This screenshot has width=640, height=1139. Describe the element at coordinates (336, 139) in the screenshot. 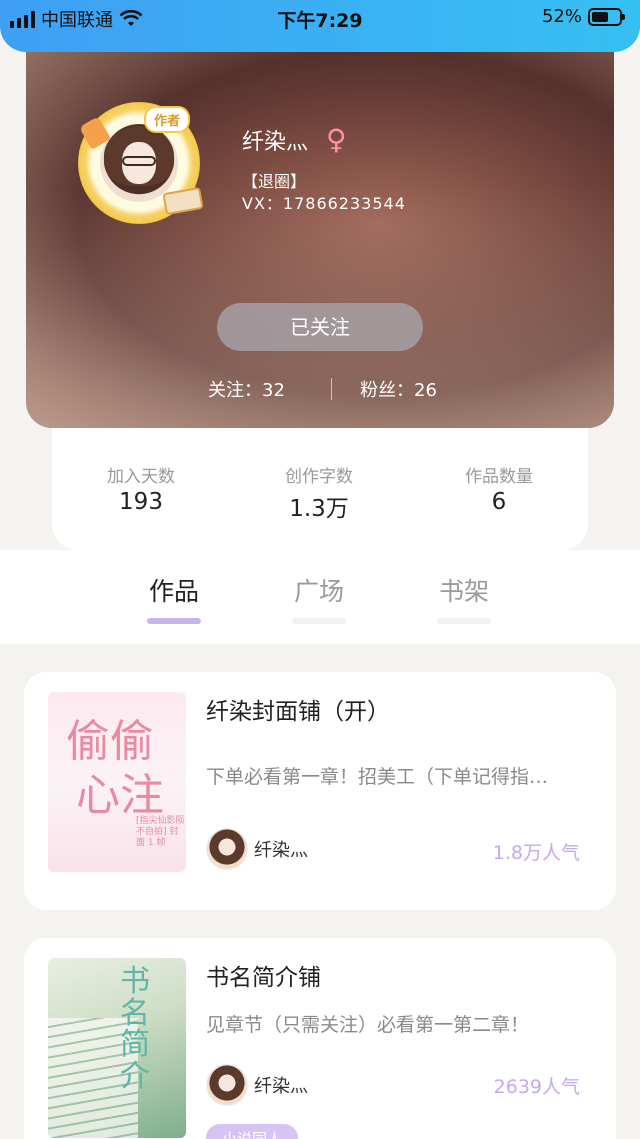

I see `female-icon: ♀` at that location.